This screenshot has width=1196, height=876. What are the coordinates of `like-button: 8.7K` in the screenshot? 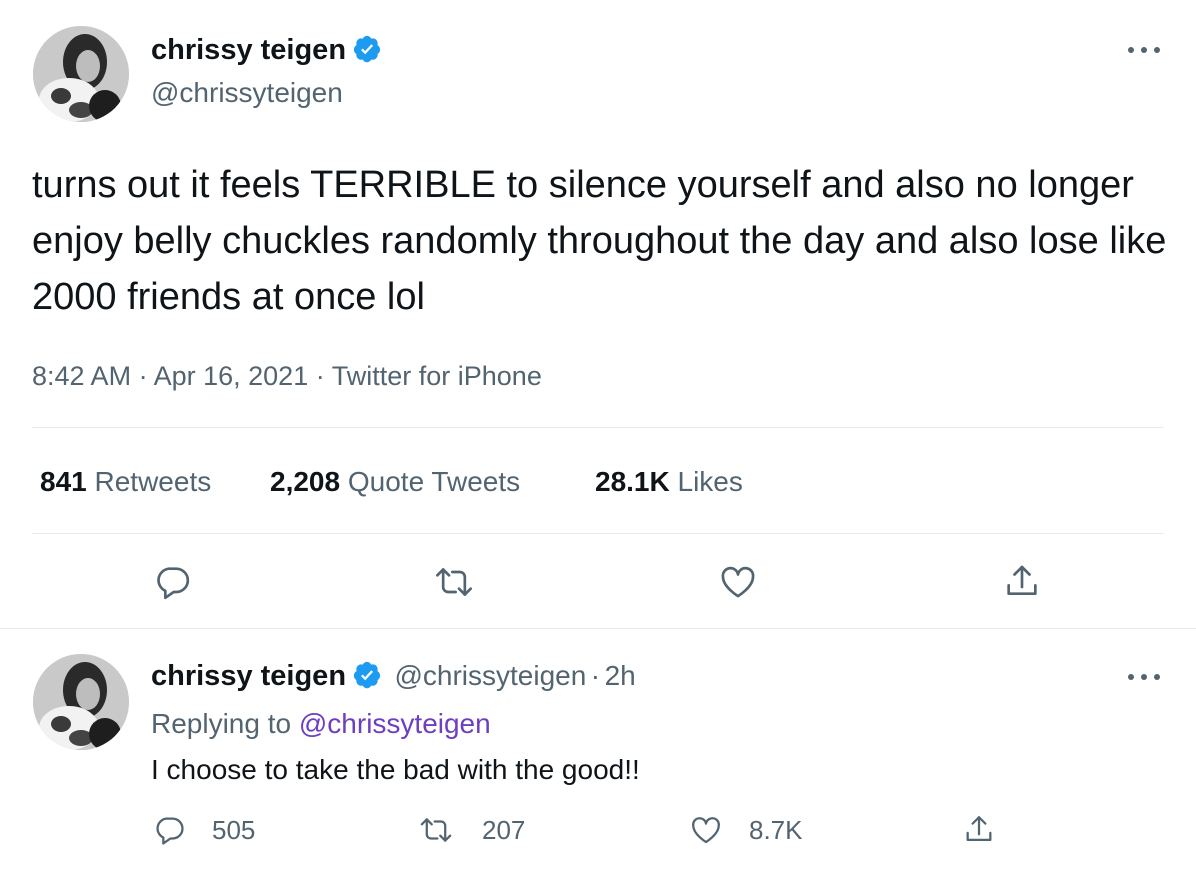 It's located at (746, 830).